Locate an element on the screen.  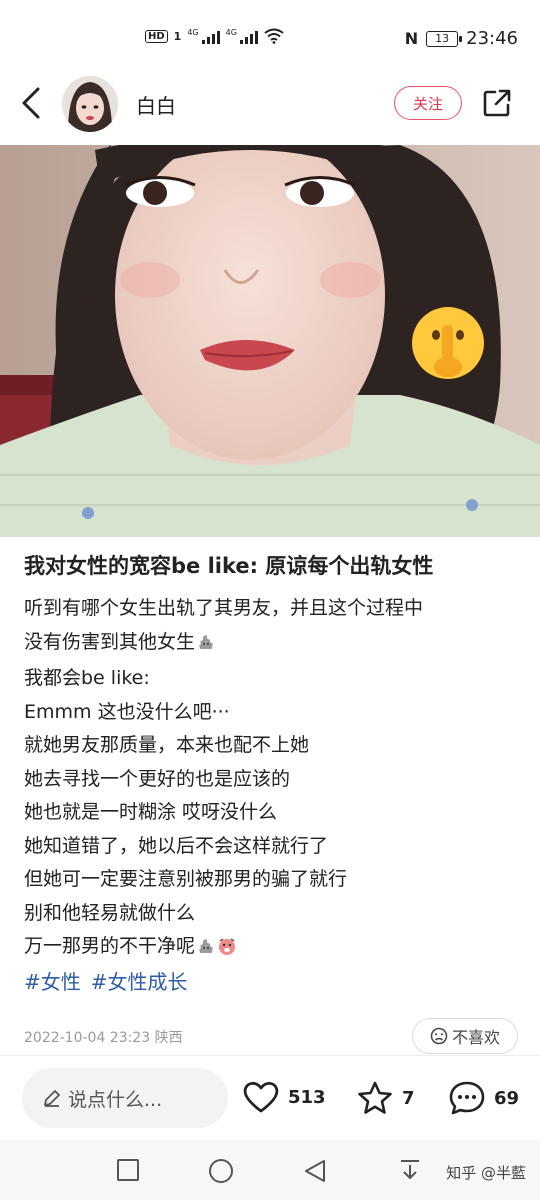
dislike-button: 不喜欢 is located at coordinates (465, 1036).